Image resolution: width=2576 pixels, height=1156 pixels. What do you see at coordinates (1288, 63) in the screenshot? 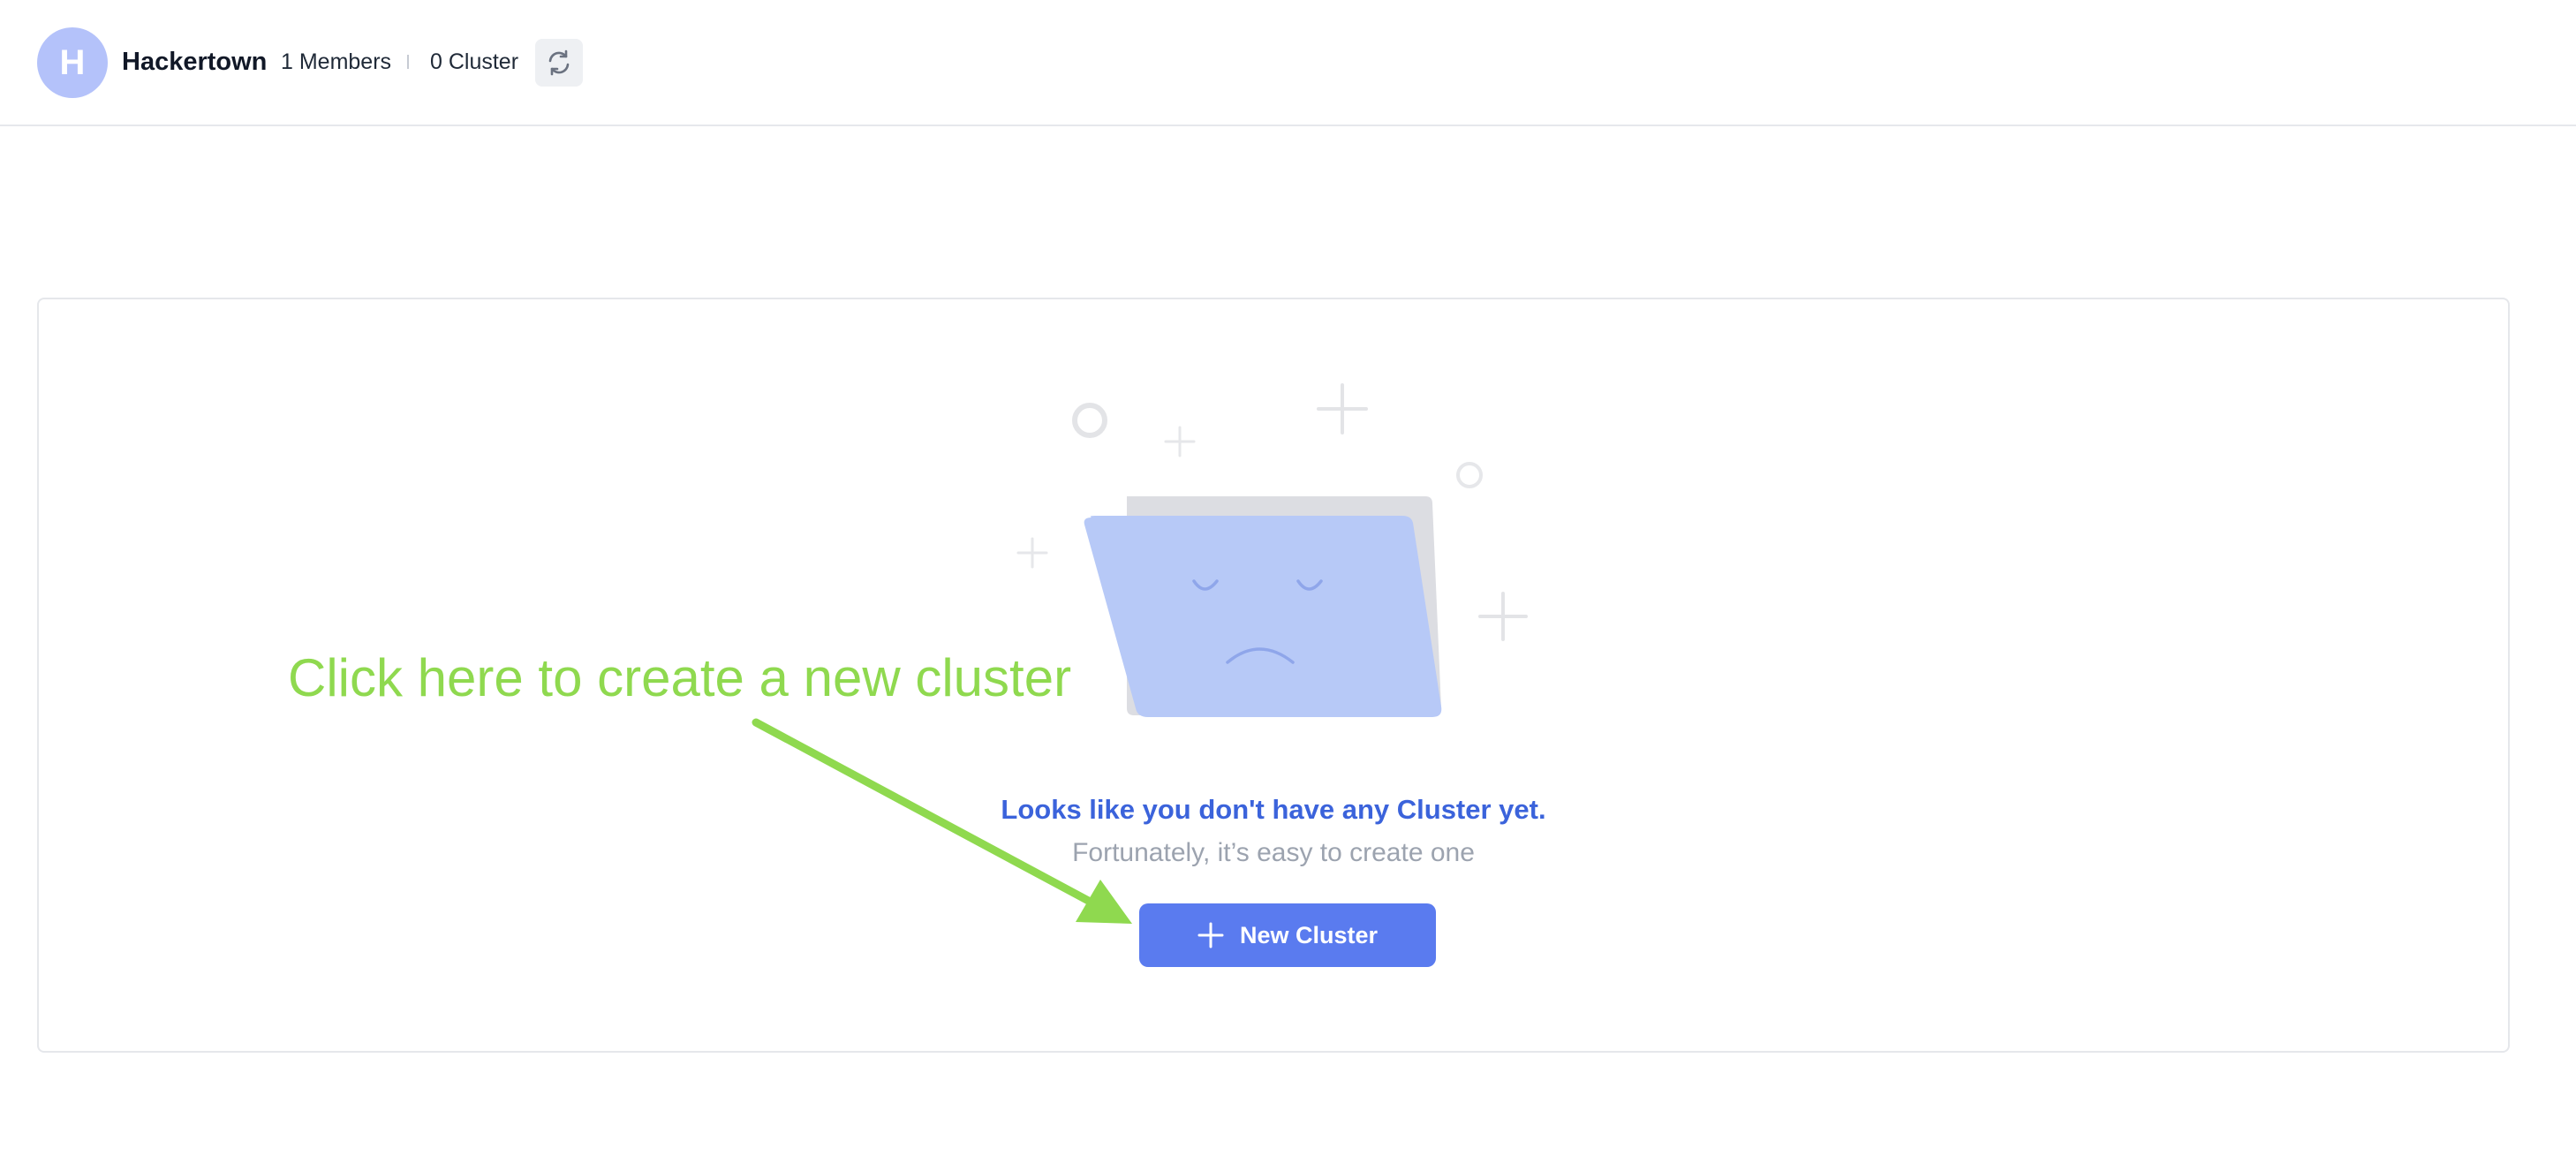
I see `top-header: H Hackertown 1 Members 0 Cluster` at bounding box center [1288, 63].